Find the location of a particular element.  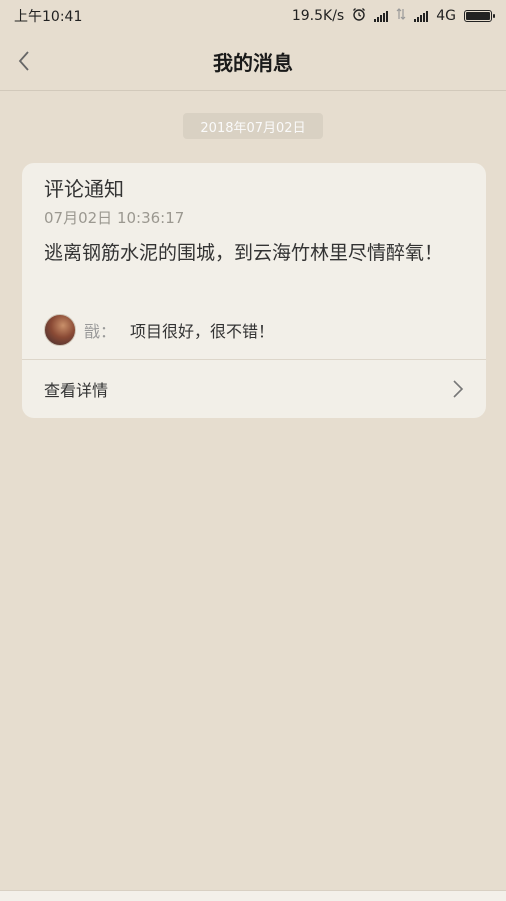

view-details-label: 查看详情 is located at coordinates (76, 390).